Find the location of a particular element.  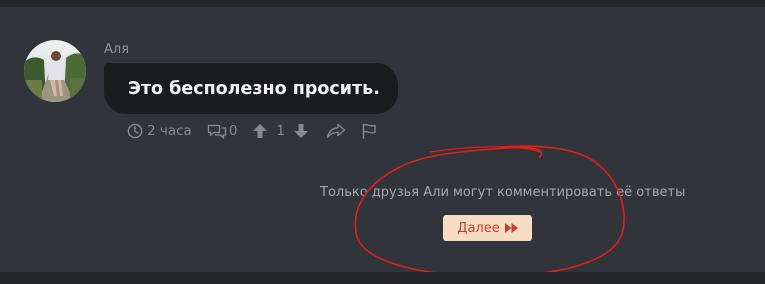

next-button: Далее is located at coordinates (487, 228).